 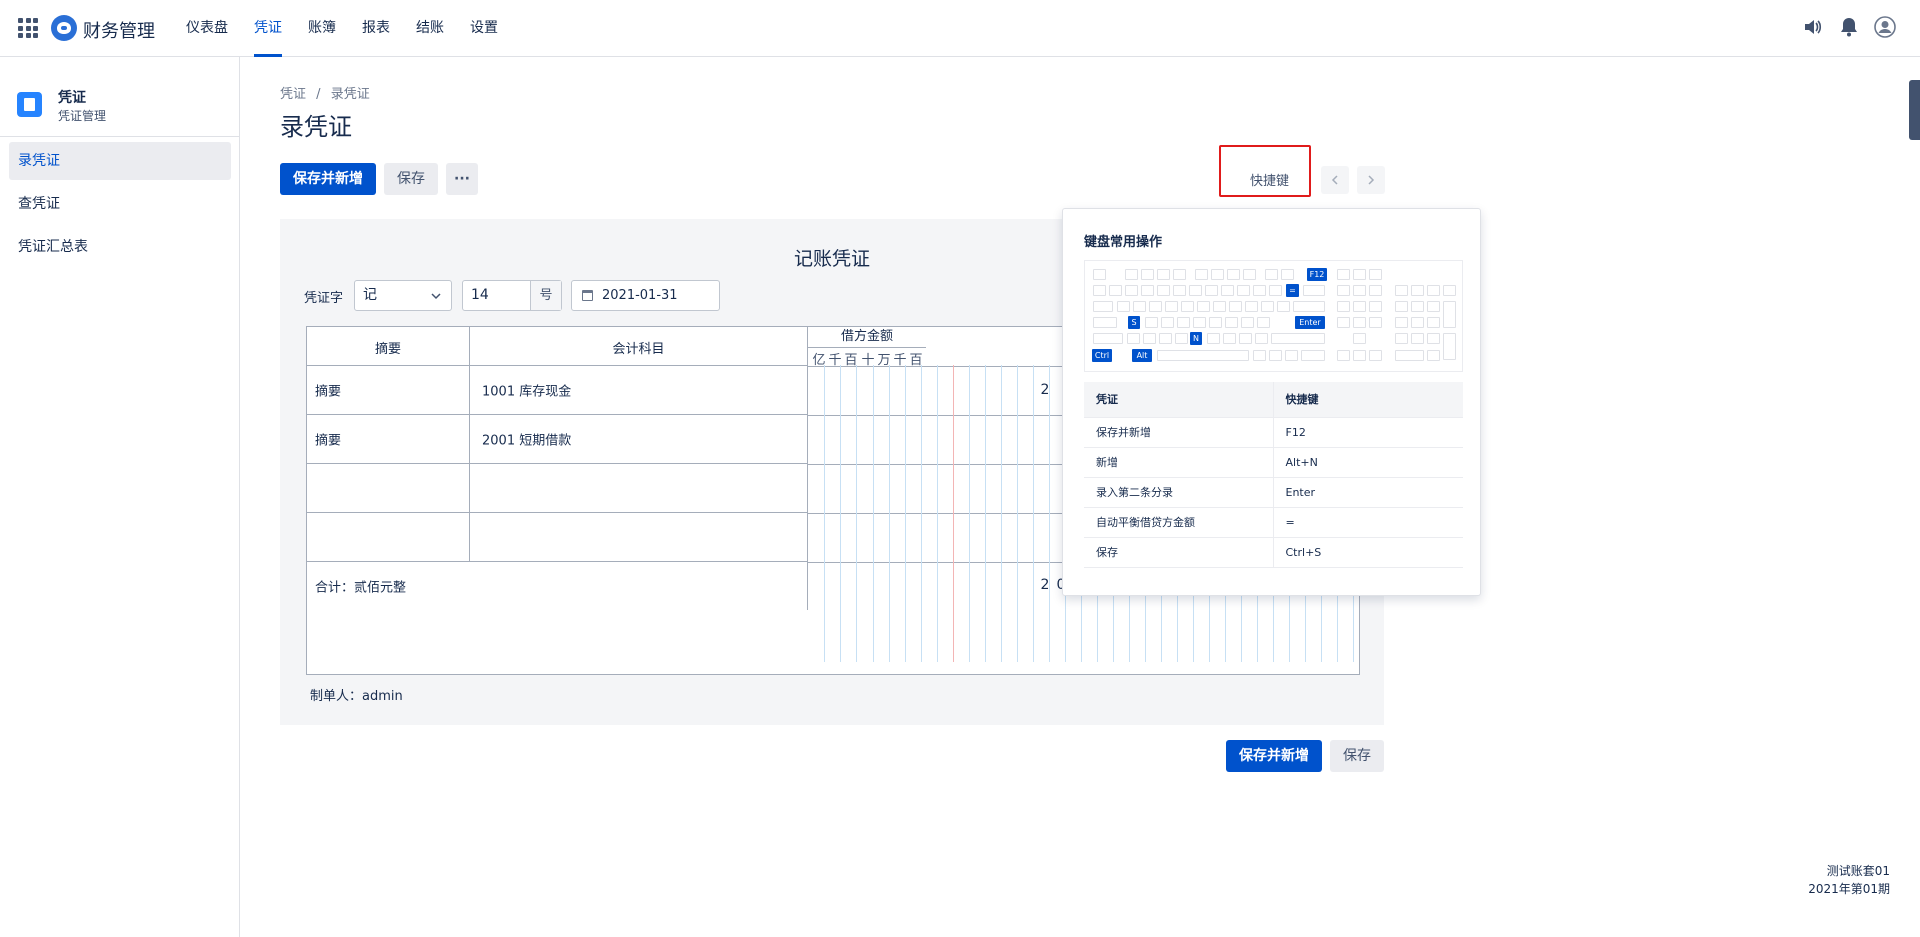 I want to click on sidebar-item-enter-voucher: 录凭证, so click(x=120, y=161).